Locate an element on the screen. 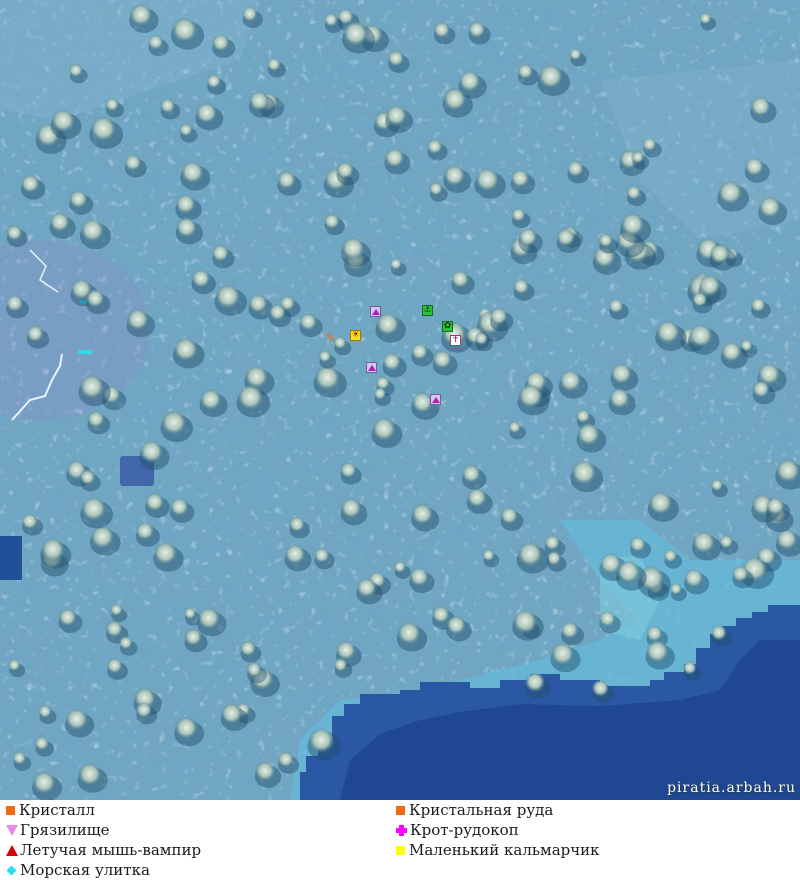  cyan-mark is located at coordinates (85, 352).